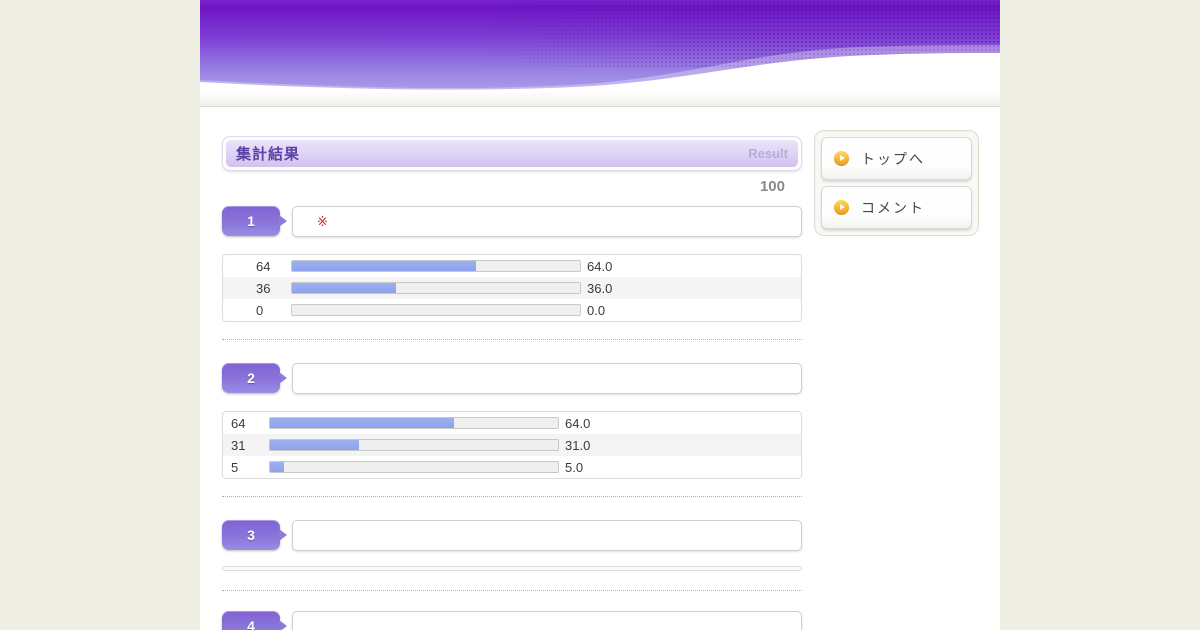 This screenshot has width=1200, height=630. I want to click on question-header: 2, so click(512, 378).